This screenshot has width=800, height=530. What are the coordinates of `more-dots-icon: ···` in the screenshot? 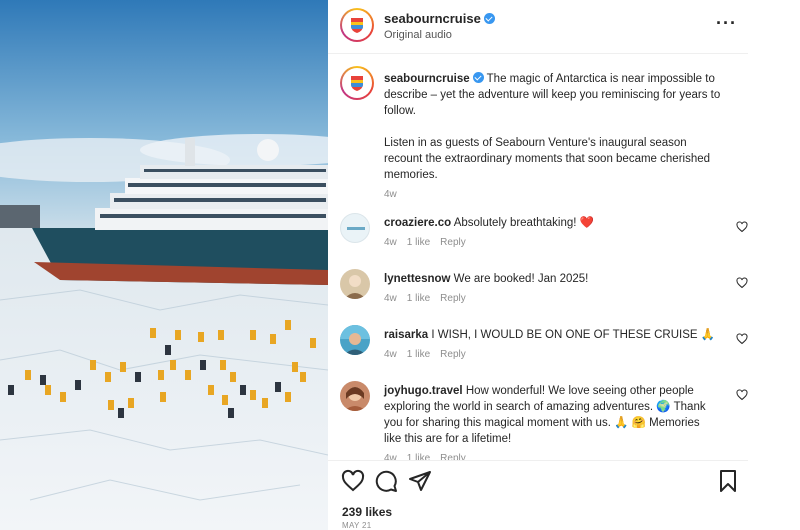 It's located at (726, 23).